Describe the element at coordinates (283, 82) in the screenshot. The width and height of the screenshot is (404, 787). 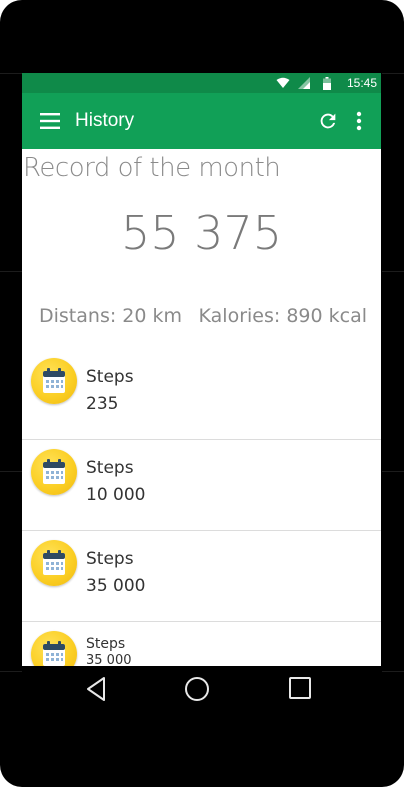
I see `wifi-icon` at that location.